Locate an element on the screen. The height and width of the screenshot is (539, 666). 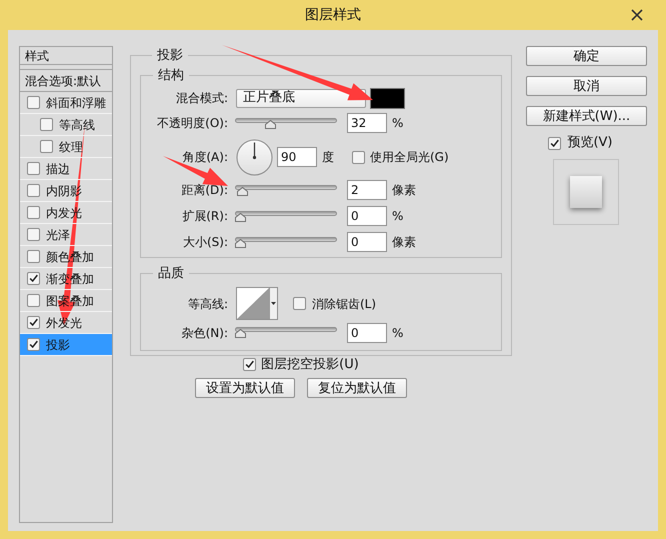
field-label: 杂色(N): is located at coordinates (204, 333).